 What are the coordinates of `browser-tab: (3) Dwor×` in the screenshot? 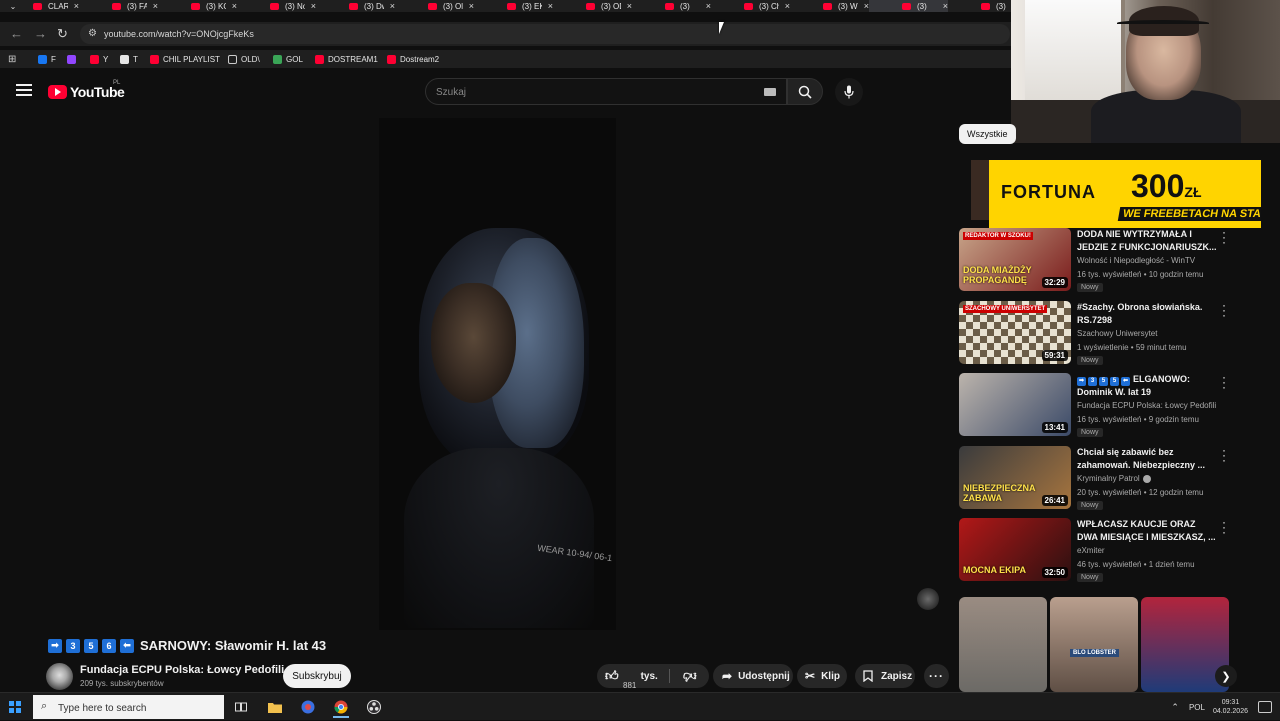 It's located at (355, 6).